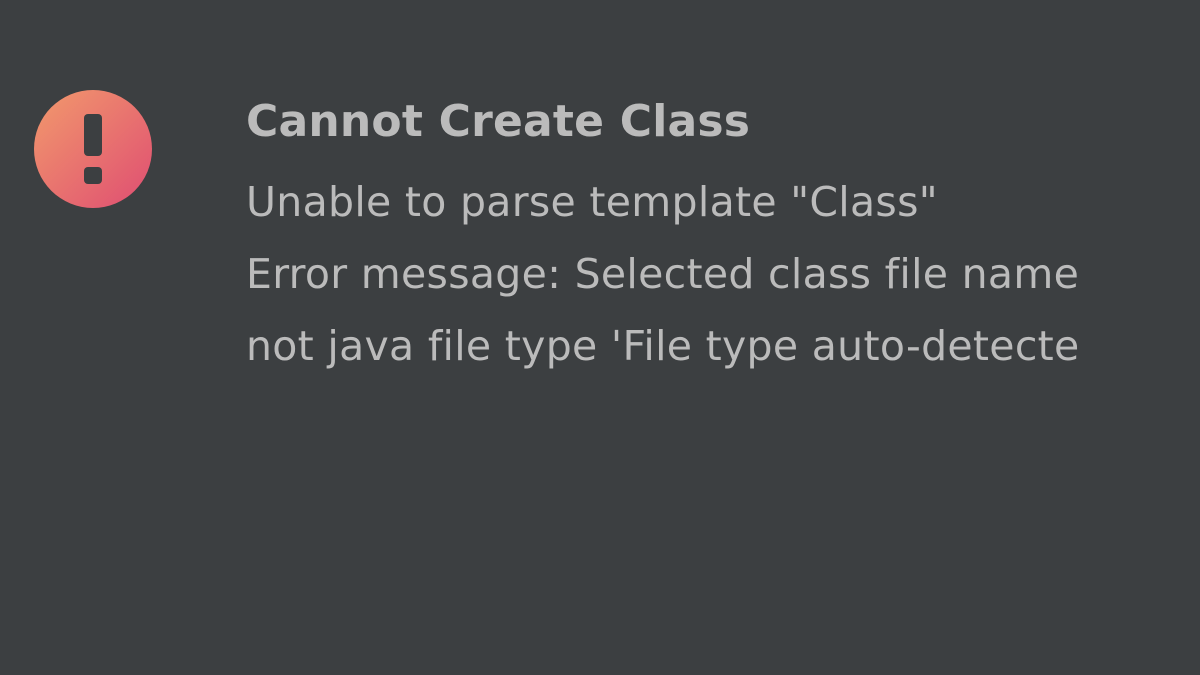 The width and height of the screenshot is (1200, 675). I want to click on error-icon, so click(93, 149).